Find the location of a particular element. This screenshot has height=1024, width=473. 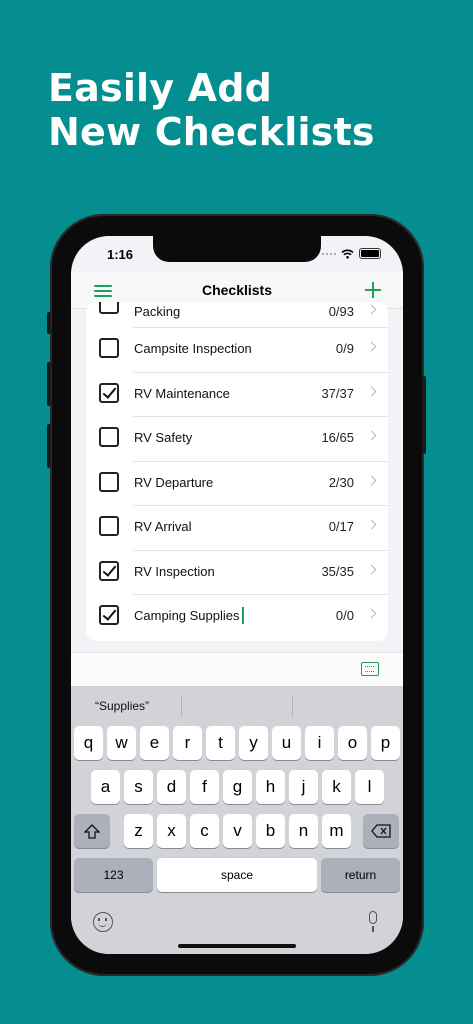

checklist-row: RV Inspection 35/35 is located at coordinates (237, 573).